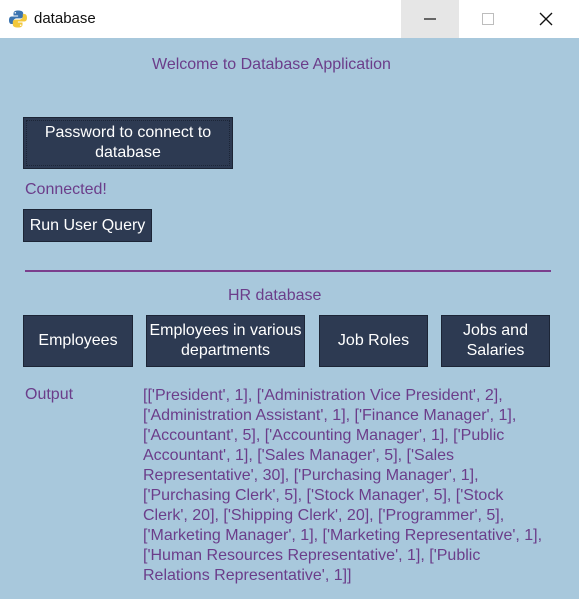 This screenshot has height=599, width=579. I want to click on minimize-button, so click(430, 19).